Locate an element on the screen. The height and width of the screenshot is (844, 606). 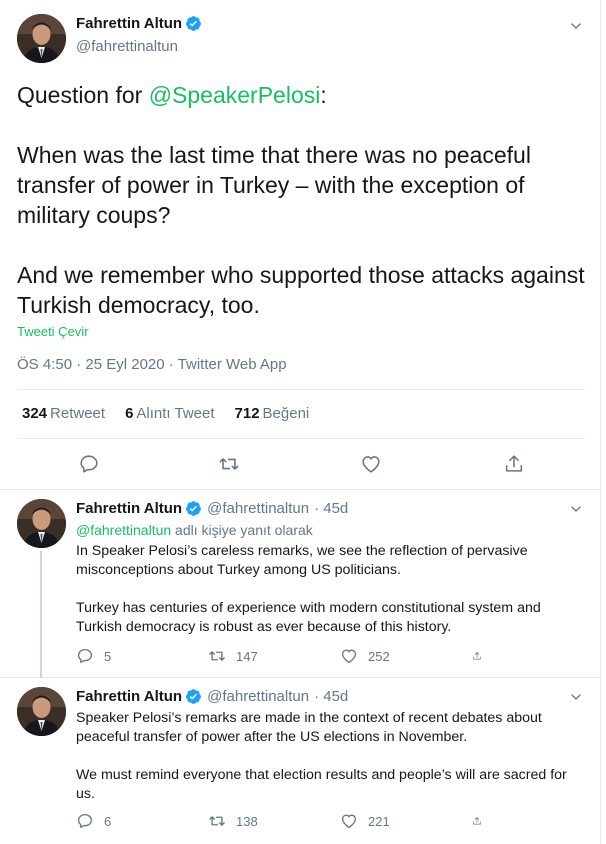
reply-button is located at coordinates (89, 464).